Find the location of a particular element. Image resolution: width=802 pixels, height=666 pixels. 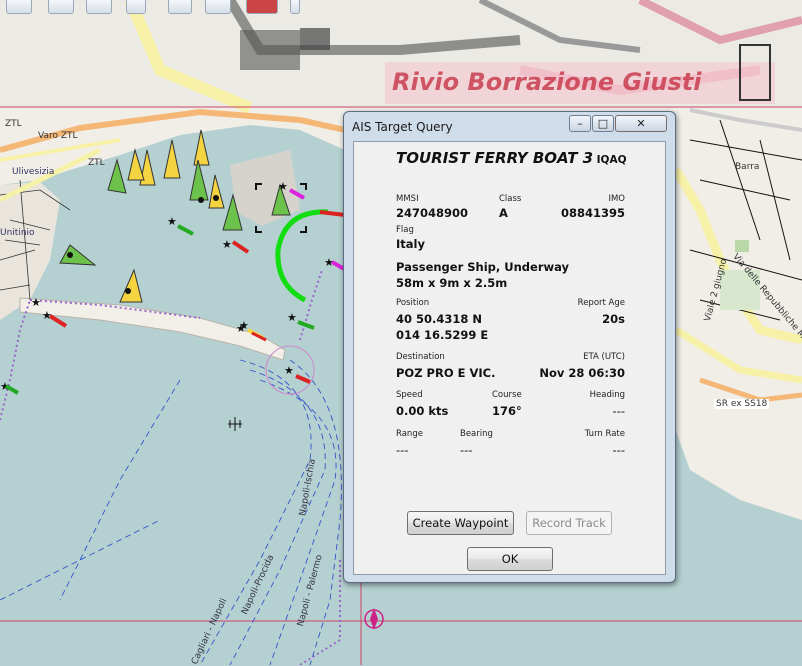

map-label-street-1: Ulivesizia is located at coordinates (33, 172).